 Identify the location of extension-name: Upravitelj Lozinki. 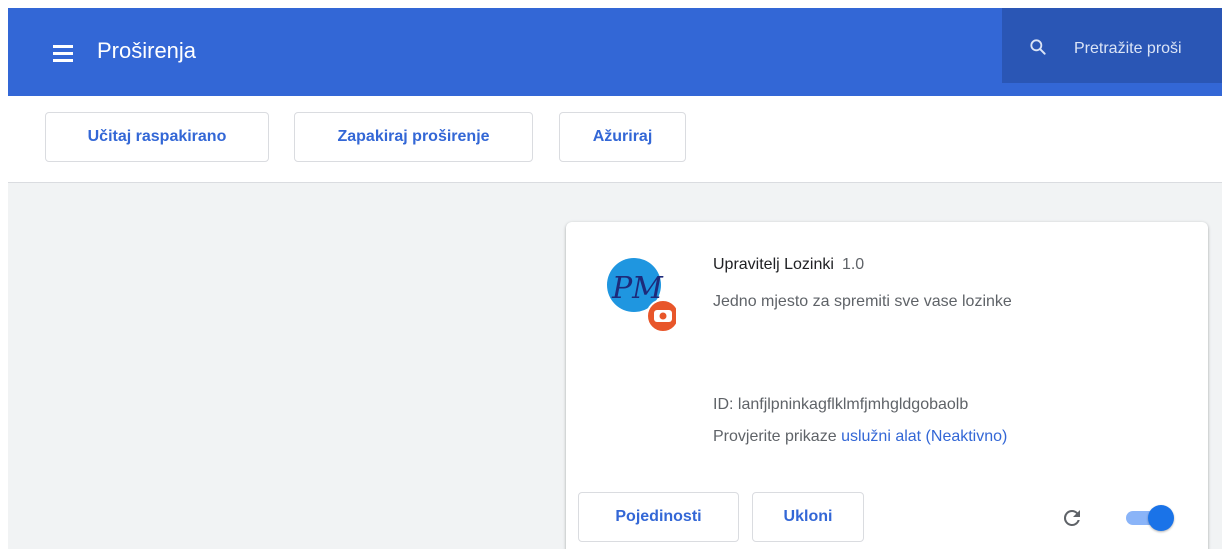
(773, 264).